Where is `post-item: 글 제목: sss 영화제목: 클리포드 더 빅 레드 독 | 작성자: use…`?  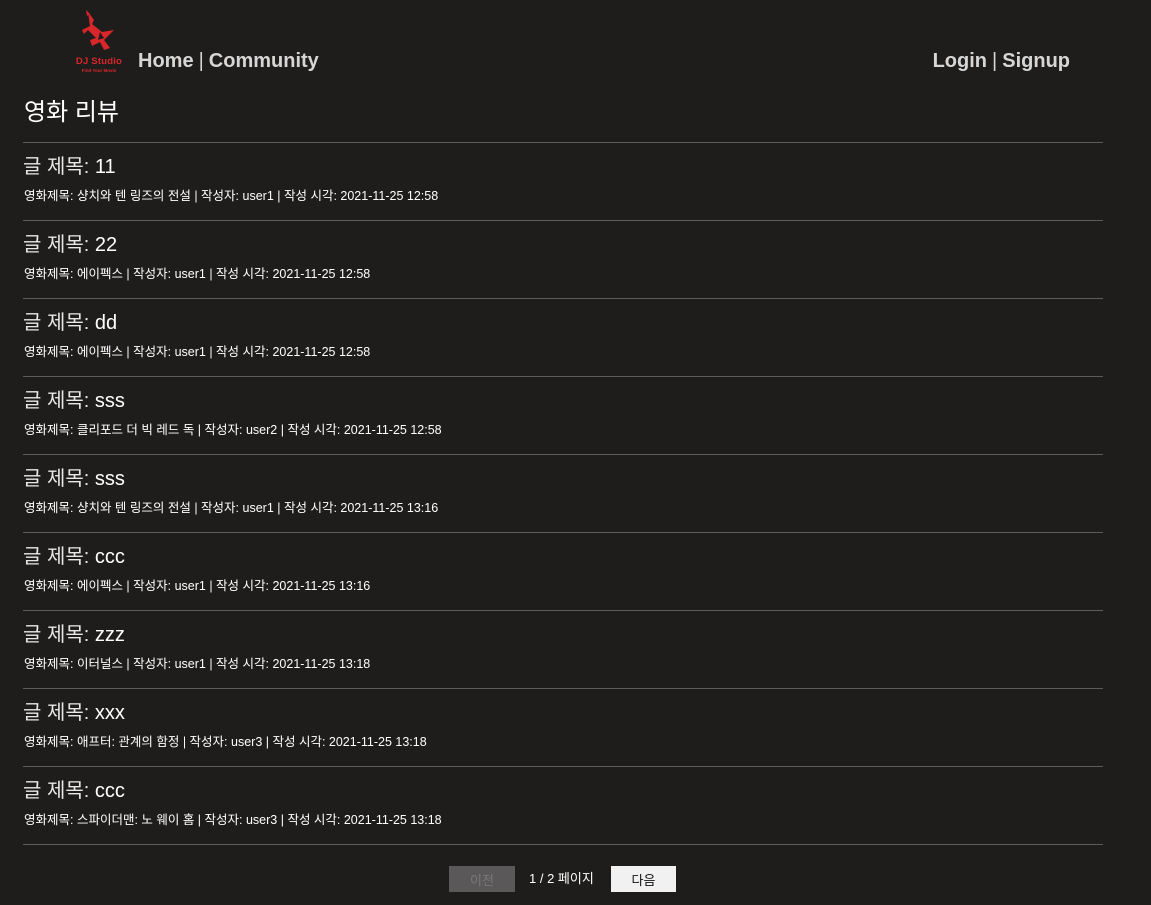 post-item: 글 제목: sss 영화제목: 클리포드 더 빅 레드 독 | 작성자: use… is located at coordinates (563, 416).